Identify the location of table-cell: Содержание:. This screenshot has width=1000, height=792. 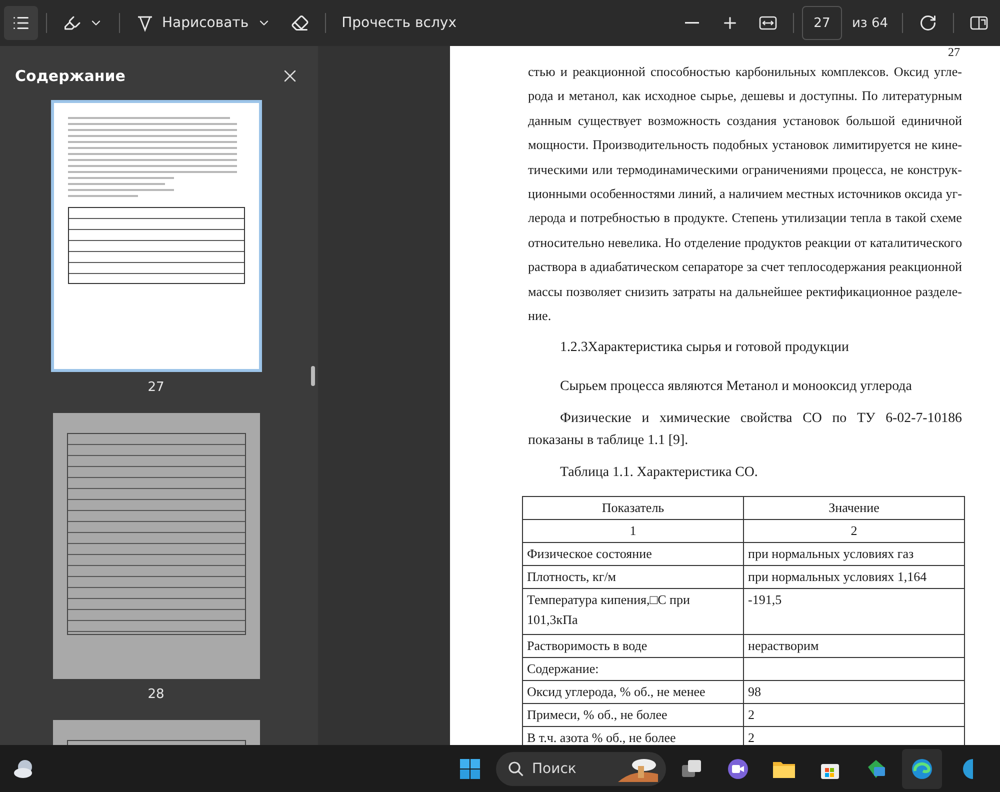
(633, 669).